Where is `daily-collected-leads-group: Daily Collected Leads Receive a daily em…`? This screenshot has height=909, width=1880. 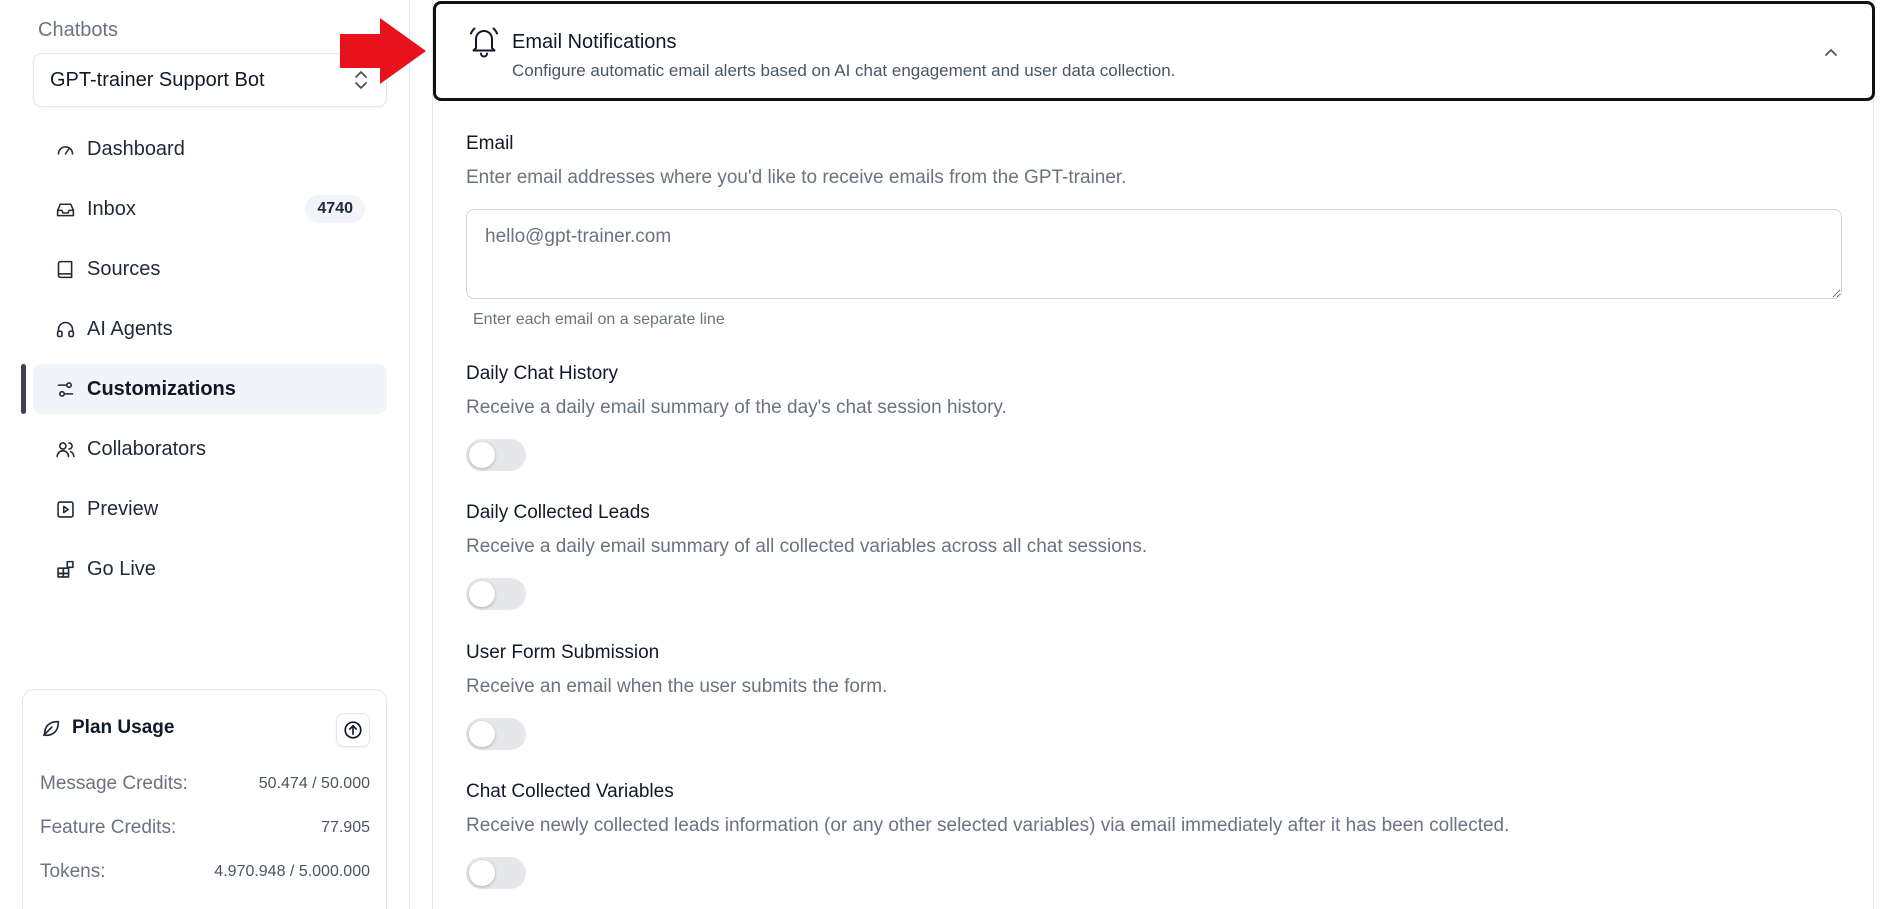 daily-collected-leads-group: Daily Collected Leads Receive a daily em… is located at coordinates (1156, 530).